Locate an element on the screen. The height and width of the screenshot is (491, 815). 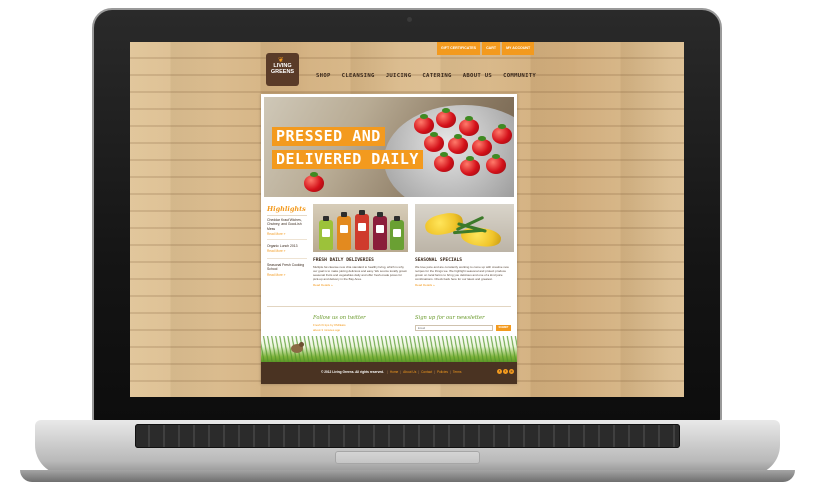
highlight-text: Organic Lunch 2013 is located at coordinates (282, 246).